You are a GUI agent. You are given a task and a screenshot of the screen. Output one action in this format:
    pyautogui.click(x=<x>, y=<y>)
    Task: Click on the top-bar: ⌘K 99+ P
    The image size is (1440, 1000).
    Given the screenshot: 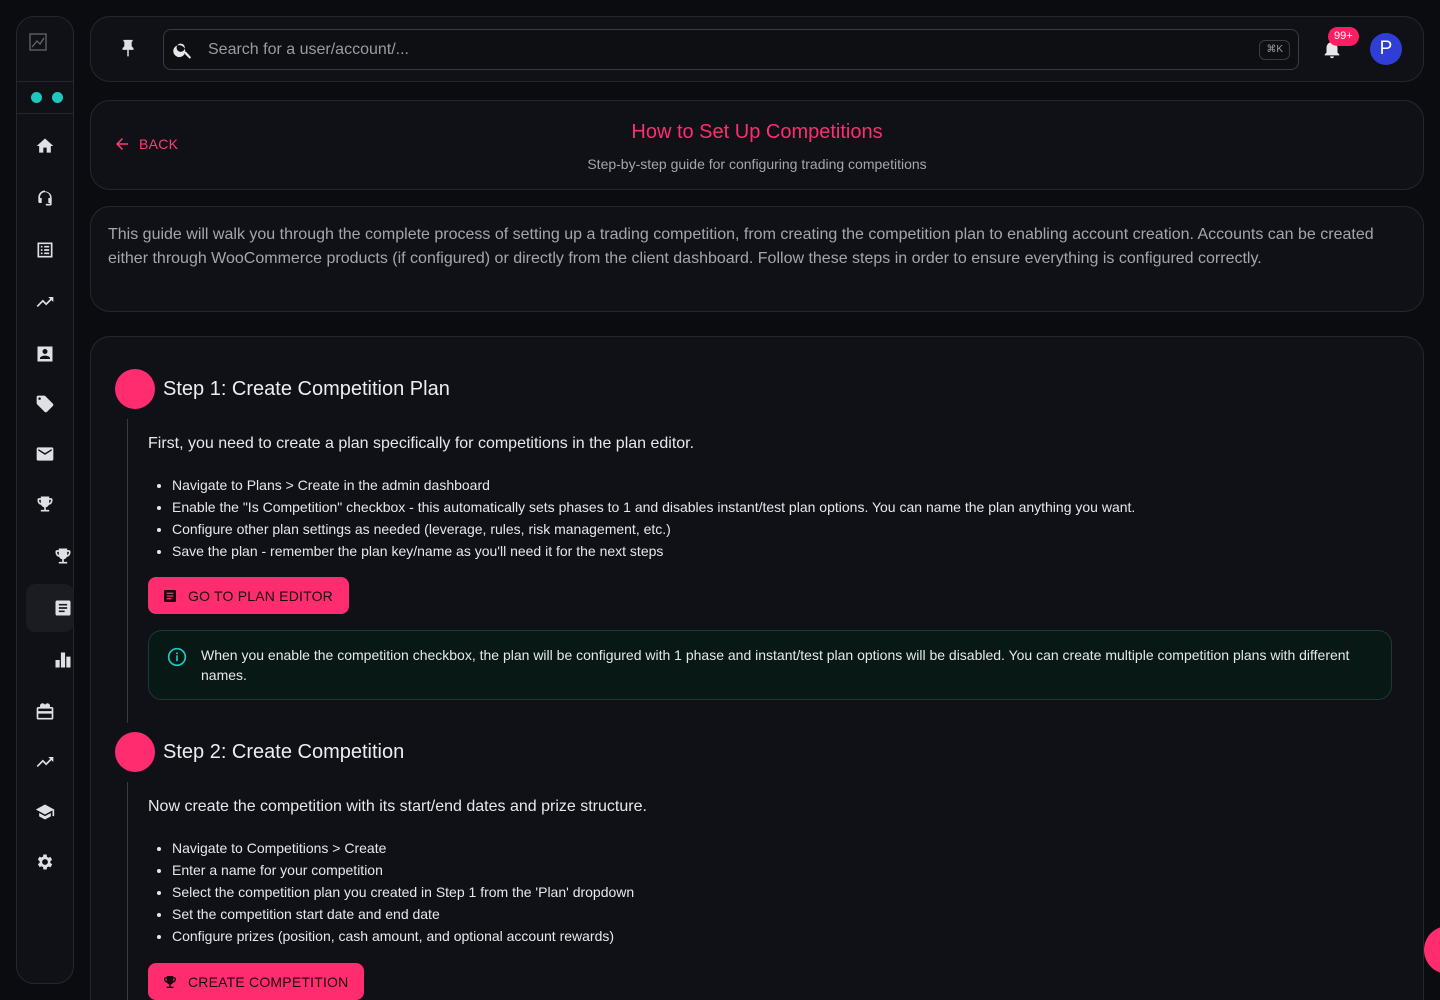 What is the action you would take?
    pyautogui.click(x=757, y=49)
    